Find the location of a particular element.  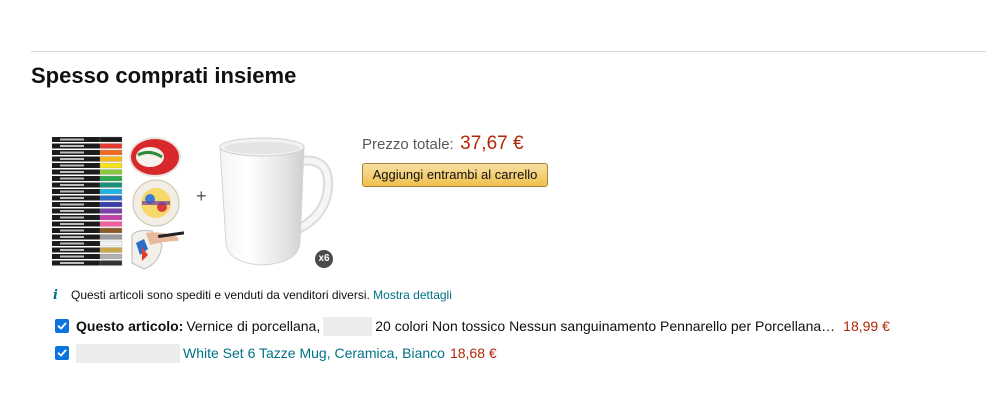

product-image-markers is located at coordinates (118, 202).